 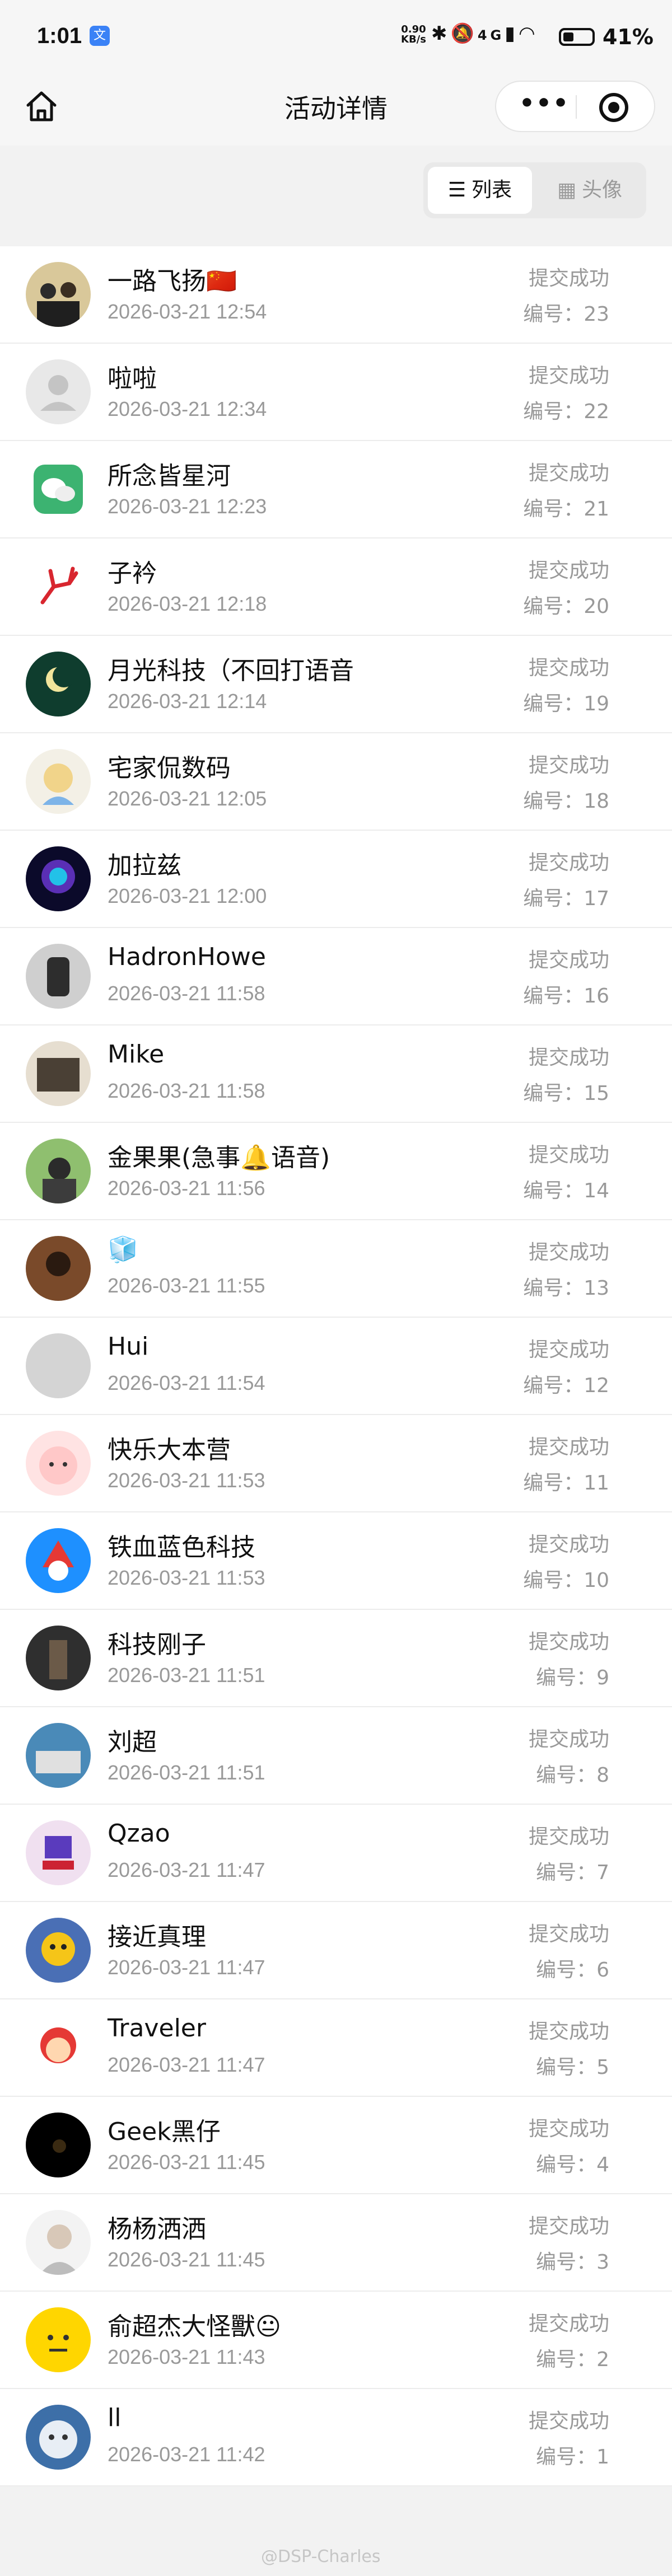 I want to click on list-item: HadronHowe 2026-03-21 11:58 提交成功 编号：16, so click(x=336, y=977).